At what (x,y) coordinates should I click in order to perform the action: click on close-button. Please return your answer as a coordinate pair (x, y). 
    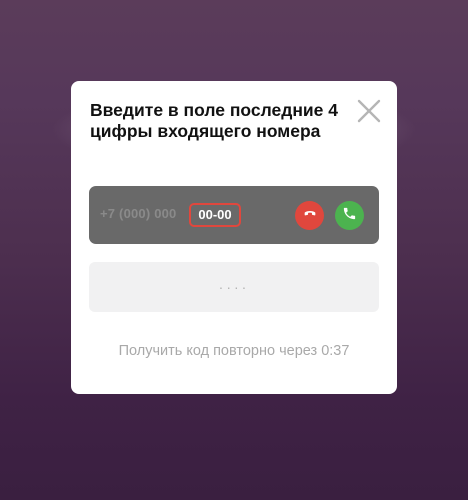
    Looking at the image, I should click on (369, 111).